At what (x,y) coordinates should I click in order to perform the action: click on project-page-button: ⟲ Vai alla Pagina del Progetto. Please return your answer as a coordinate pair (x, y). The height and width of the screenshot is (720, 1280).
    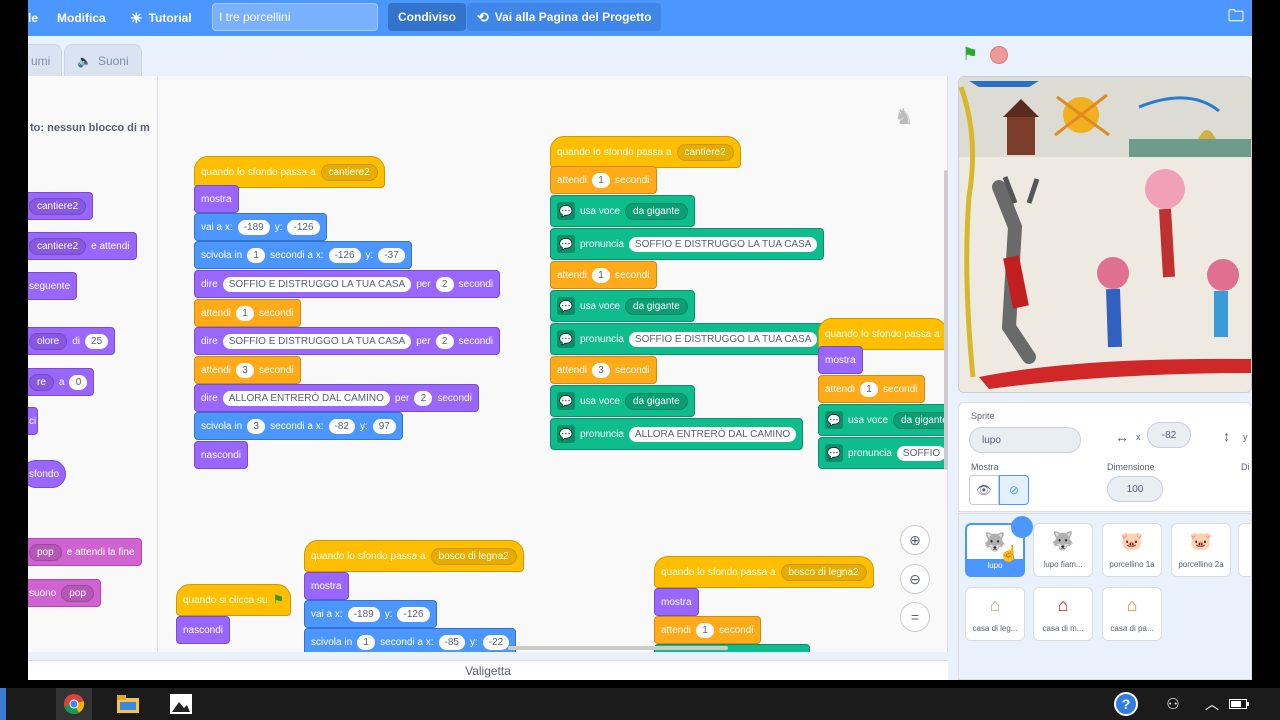
    Looking at the image, I should click on (564, 17).